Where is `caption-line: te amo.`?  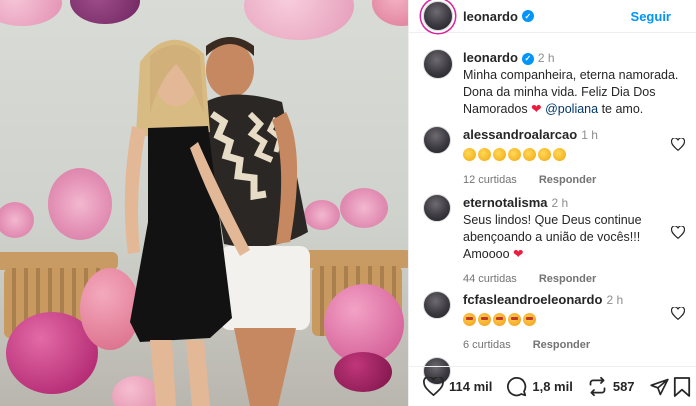 caption-line: te amo. is located at coordinates (622, 109).